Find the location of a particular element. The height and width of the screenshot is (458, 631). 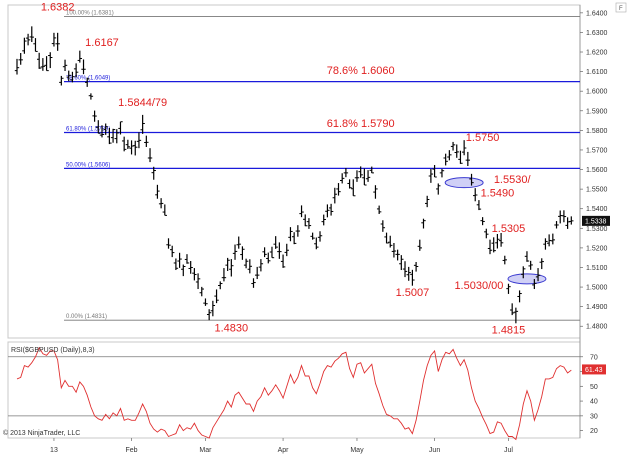

date-label-0: 13 is located at coordinates (54, 450).